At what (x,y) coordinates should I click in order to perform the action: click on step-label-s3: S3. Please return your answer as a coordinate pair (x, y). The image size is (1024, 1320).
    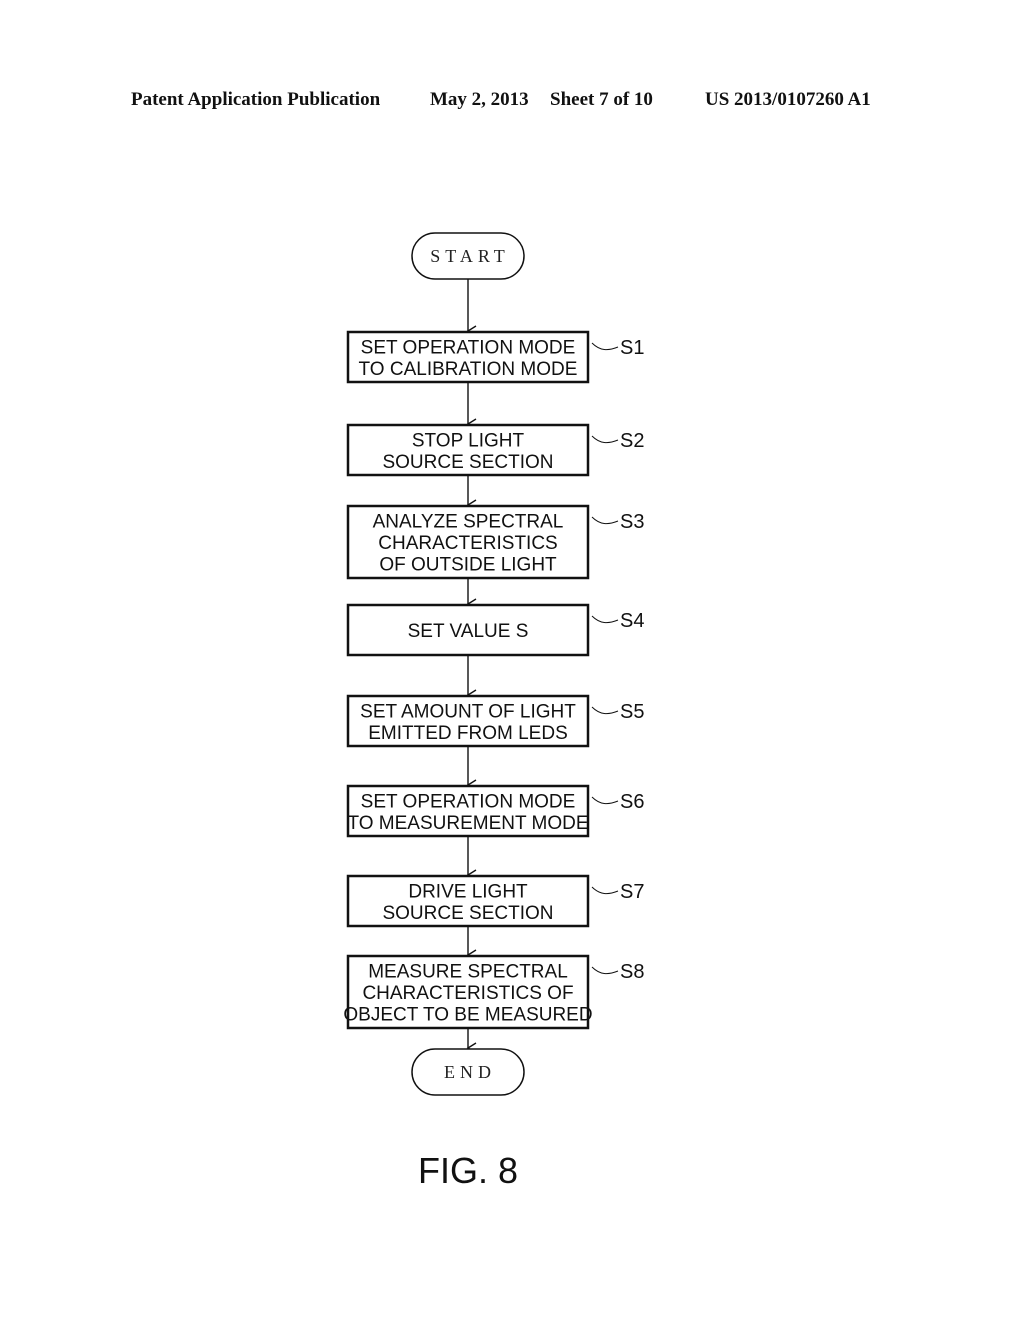
    Looking at the image, I should click on (632, 522).